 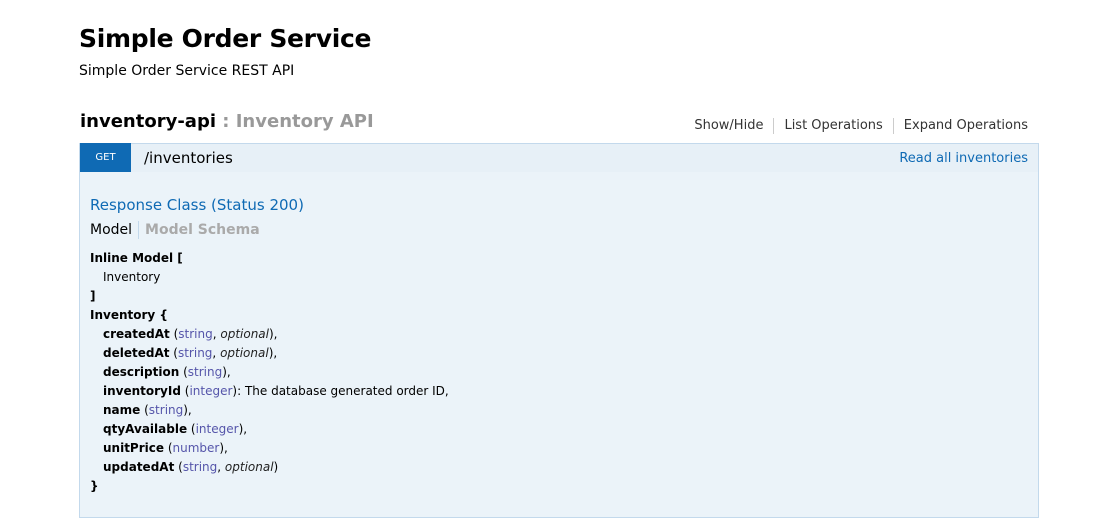 I want to click on model-field-row: unitPrice (number),, so click(x=165, y=448).